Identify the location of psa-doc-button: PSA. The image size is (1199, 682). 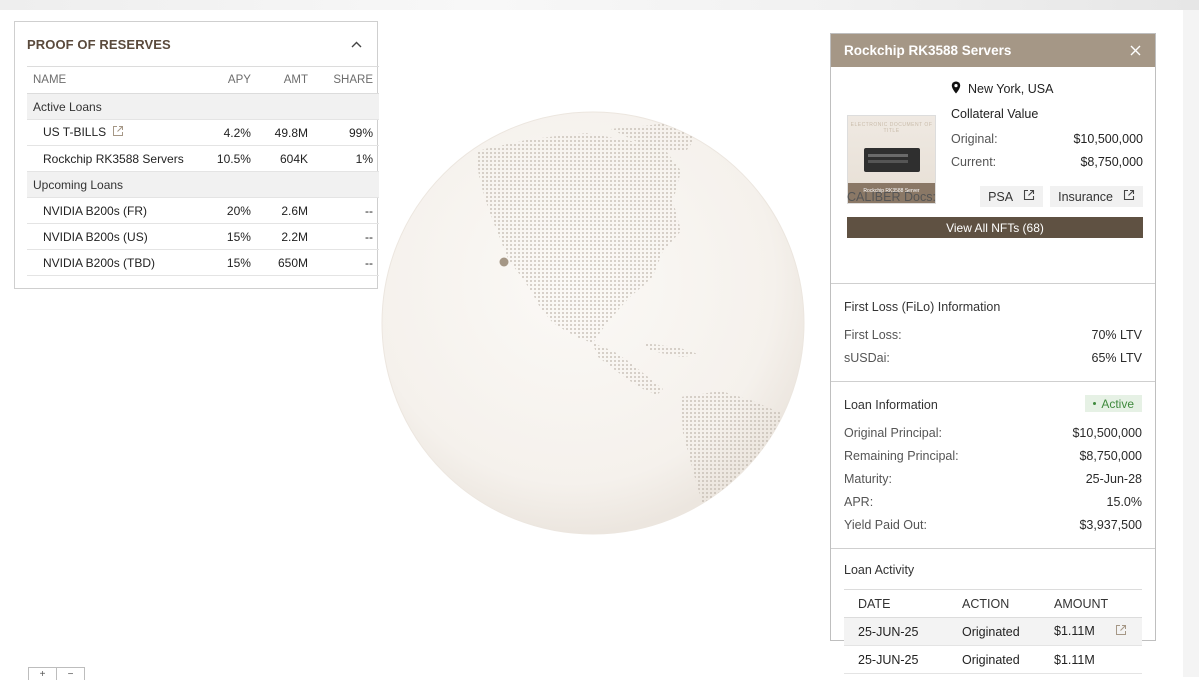
(1012, 196).